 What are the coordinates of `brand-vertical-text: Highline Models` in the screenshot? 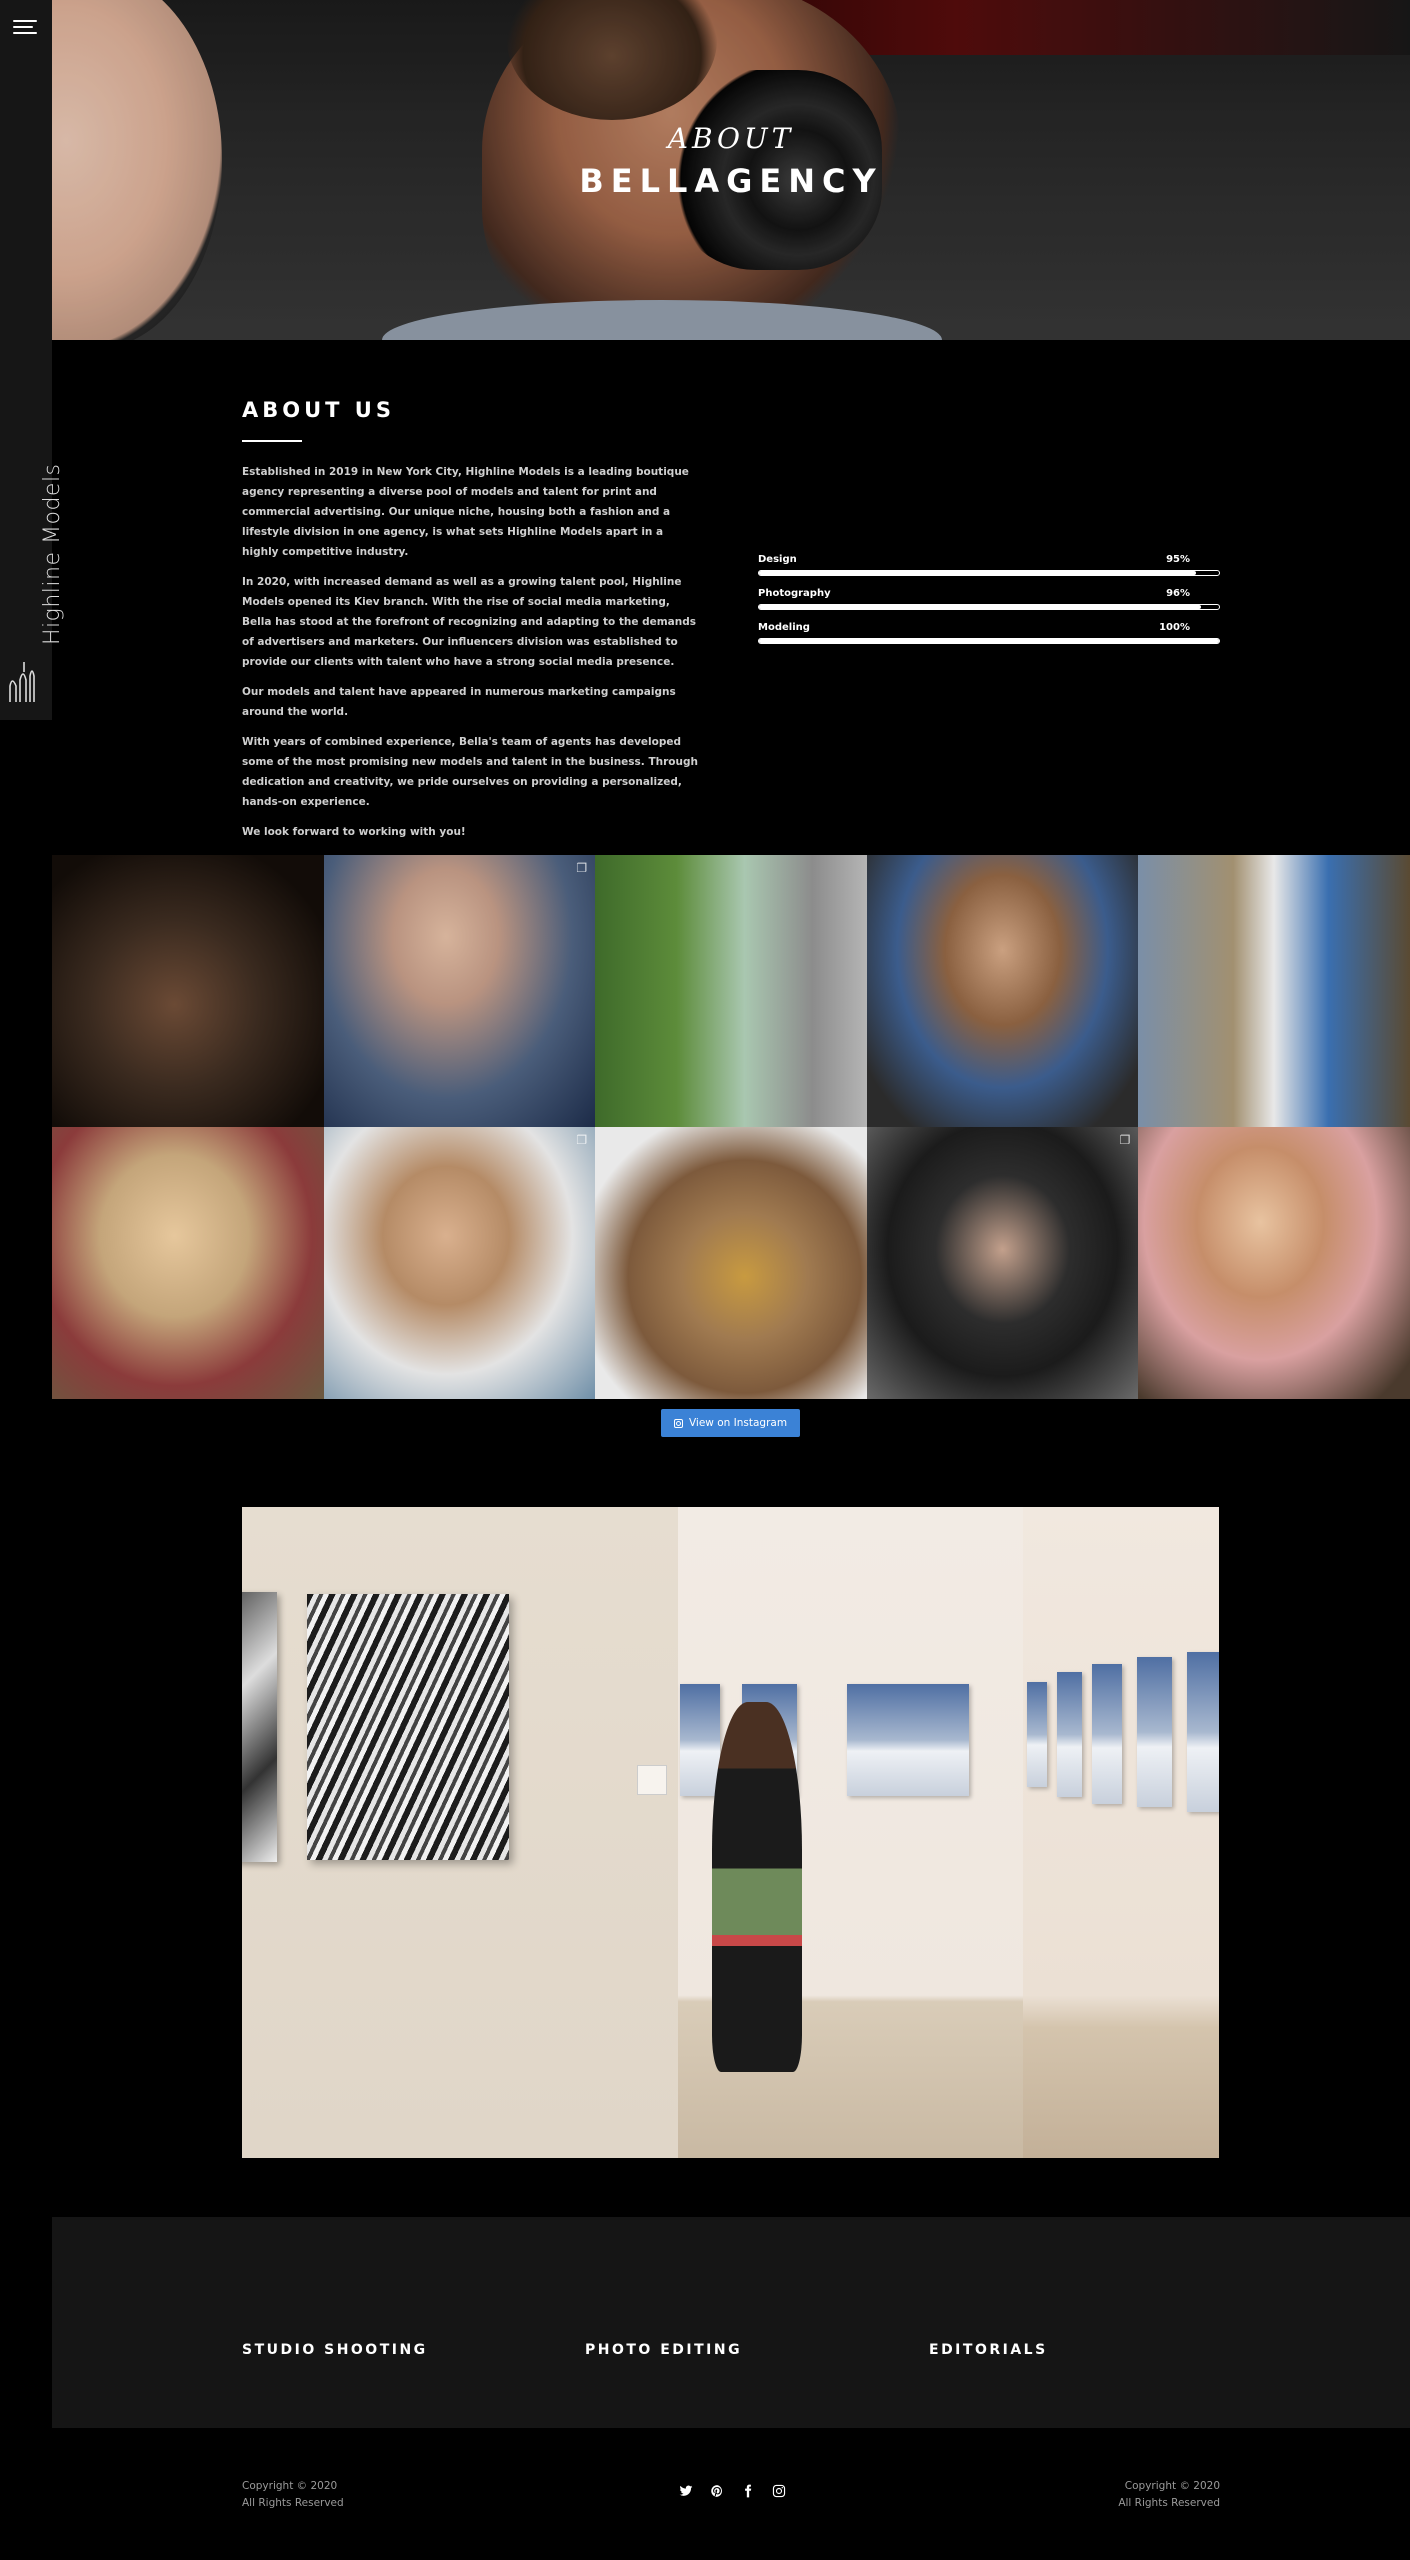 It's located at (52, 554).